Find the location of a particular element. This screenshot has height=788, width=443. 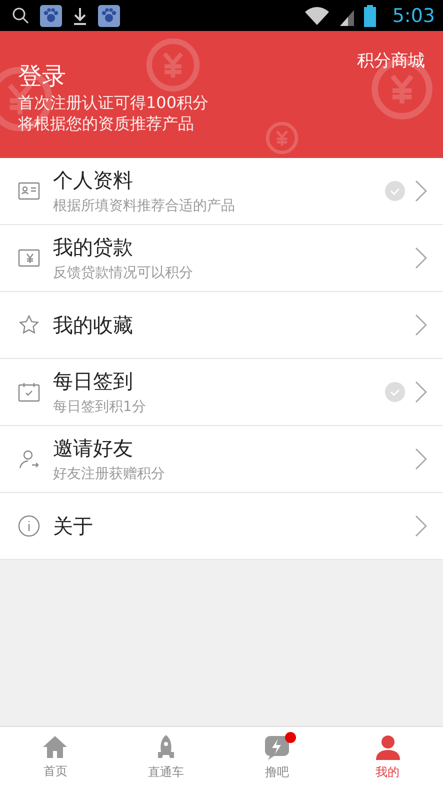

tab: 首页 is located at coordinates (55, 757).